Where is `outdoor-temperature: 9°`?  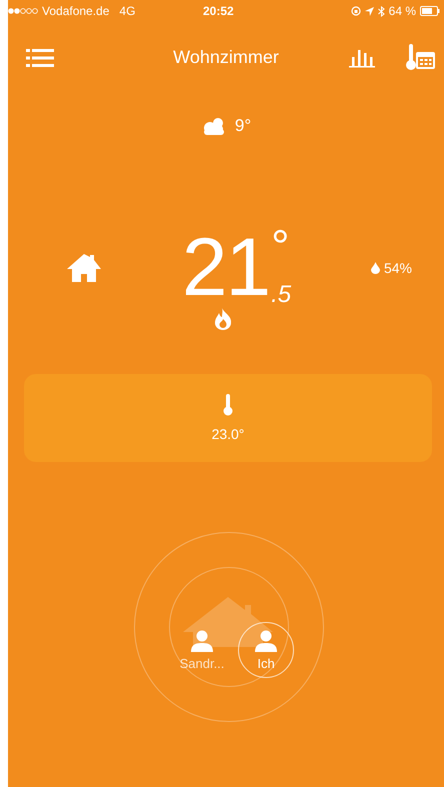 outdoor-temperature: 9° is located at coordinates (243, 126).